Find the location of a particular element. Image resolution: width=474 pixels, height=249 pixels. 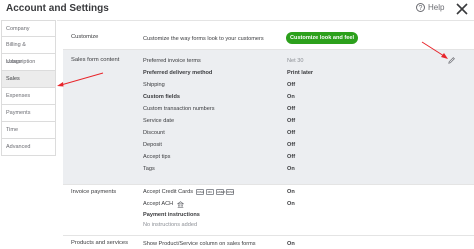

sales-form-row-name: Shipping is located at coordinates (154, 85).